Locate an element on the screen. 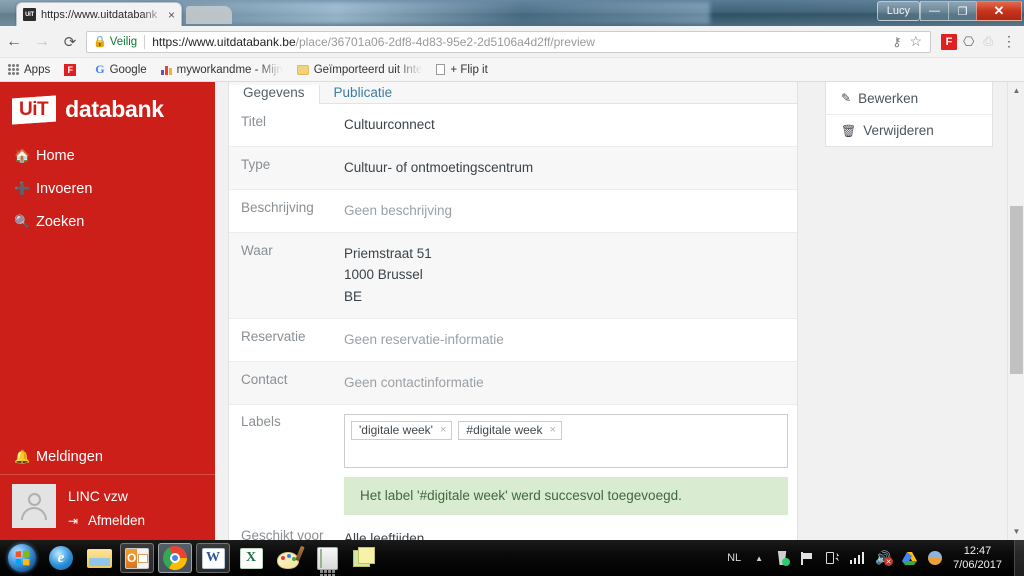  taskbar-clock: 12:47 7/06/2017 is located at coordinates (977, 558).